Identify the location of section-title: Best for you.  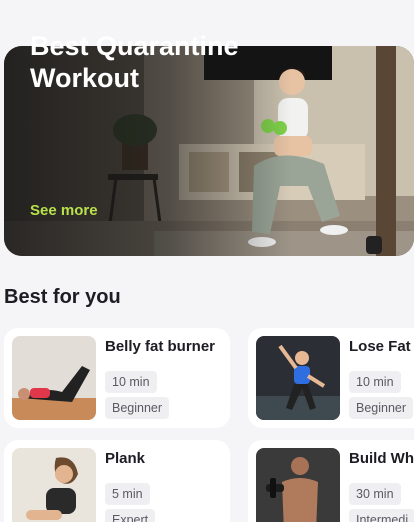
(62, 297).